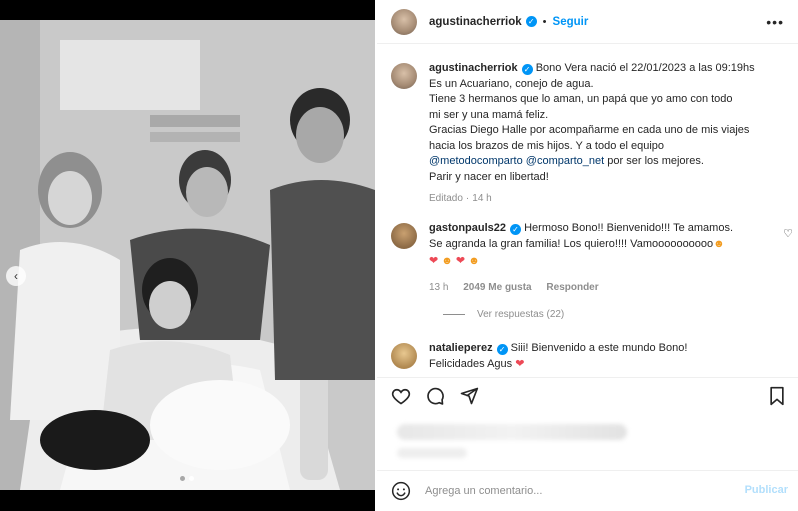 The width and height of the screenshot is (798, 511). Describe the element at coordinates (187, 478) in the screenshot. I see `carousel-indicators` at that location.